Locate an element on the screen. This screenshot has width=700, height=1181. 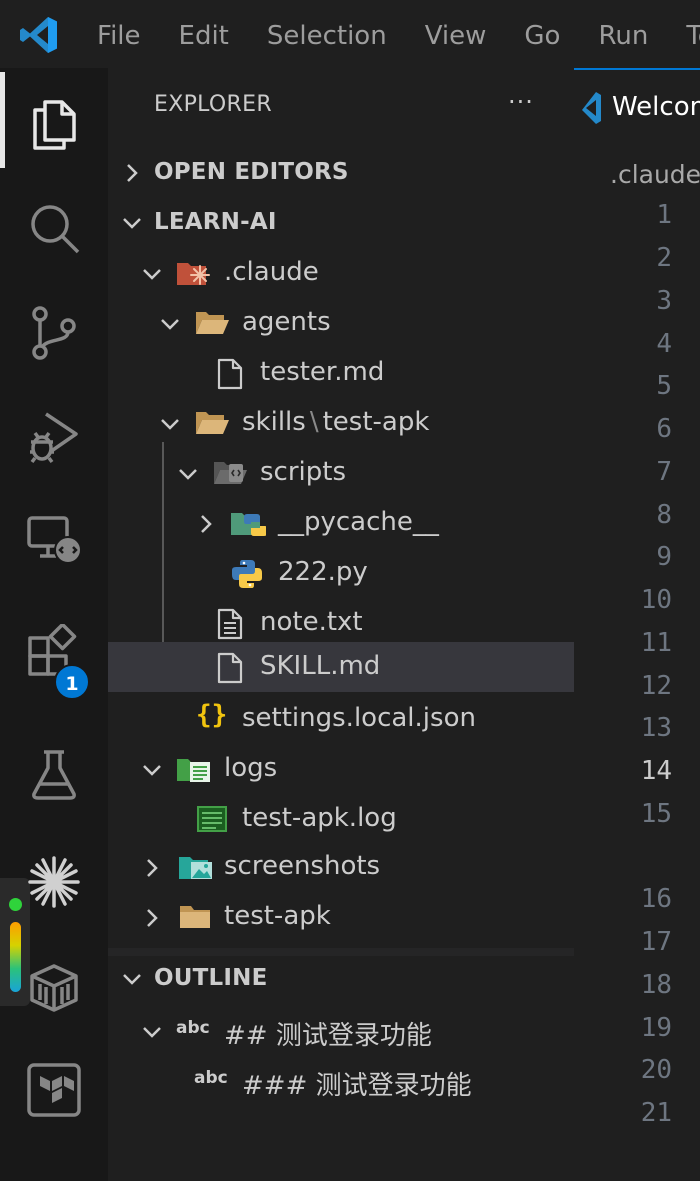
line-number: 3 is located at coordinates (664, 301).